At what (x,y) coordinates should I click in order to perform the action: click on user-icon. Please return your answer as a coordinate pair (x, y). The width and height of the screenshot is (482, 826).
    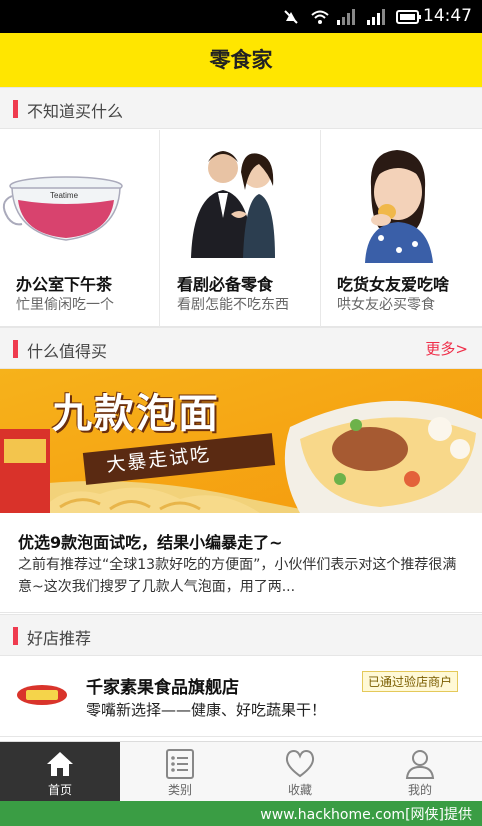
    Looking at the image, I should click on (420, 764).